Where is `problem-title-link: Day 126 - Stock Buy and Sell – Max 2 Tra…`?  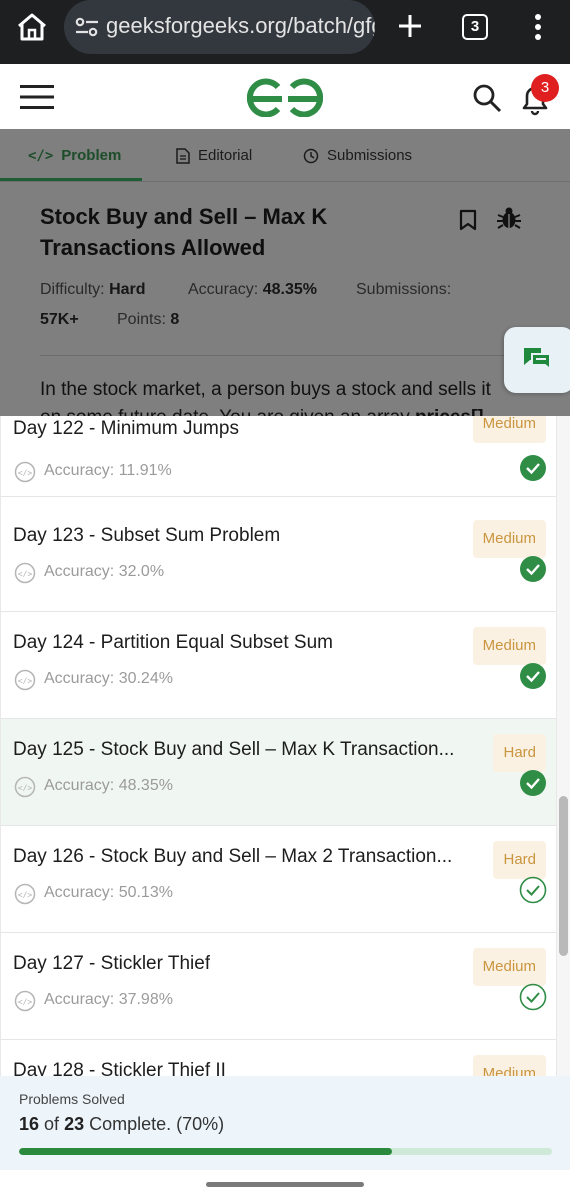
problem-title-link: Day 126 - Stock Buy and Sell – Max 2 Tra… is located at coordinates (232, 857).